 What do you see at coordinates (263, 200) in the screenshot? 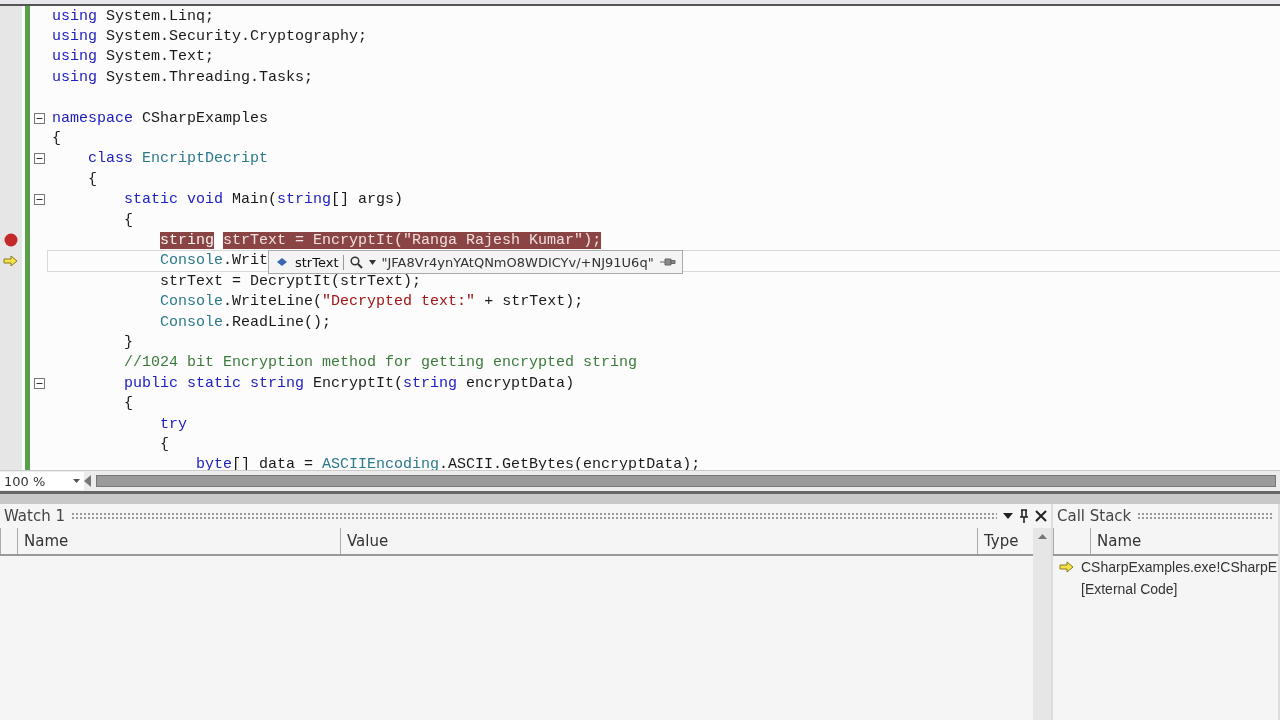
I see `code-line: static void Main(string[] args)` at bounding box center [263, 200].